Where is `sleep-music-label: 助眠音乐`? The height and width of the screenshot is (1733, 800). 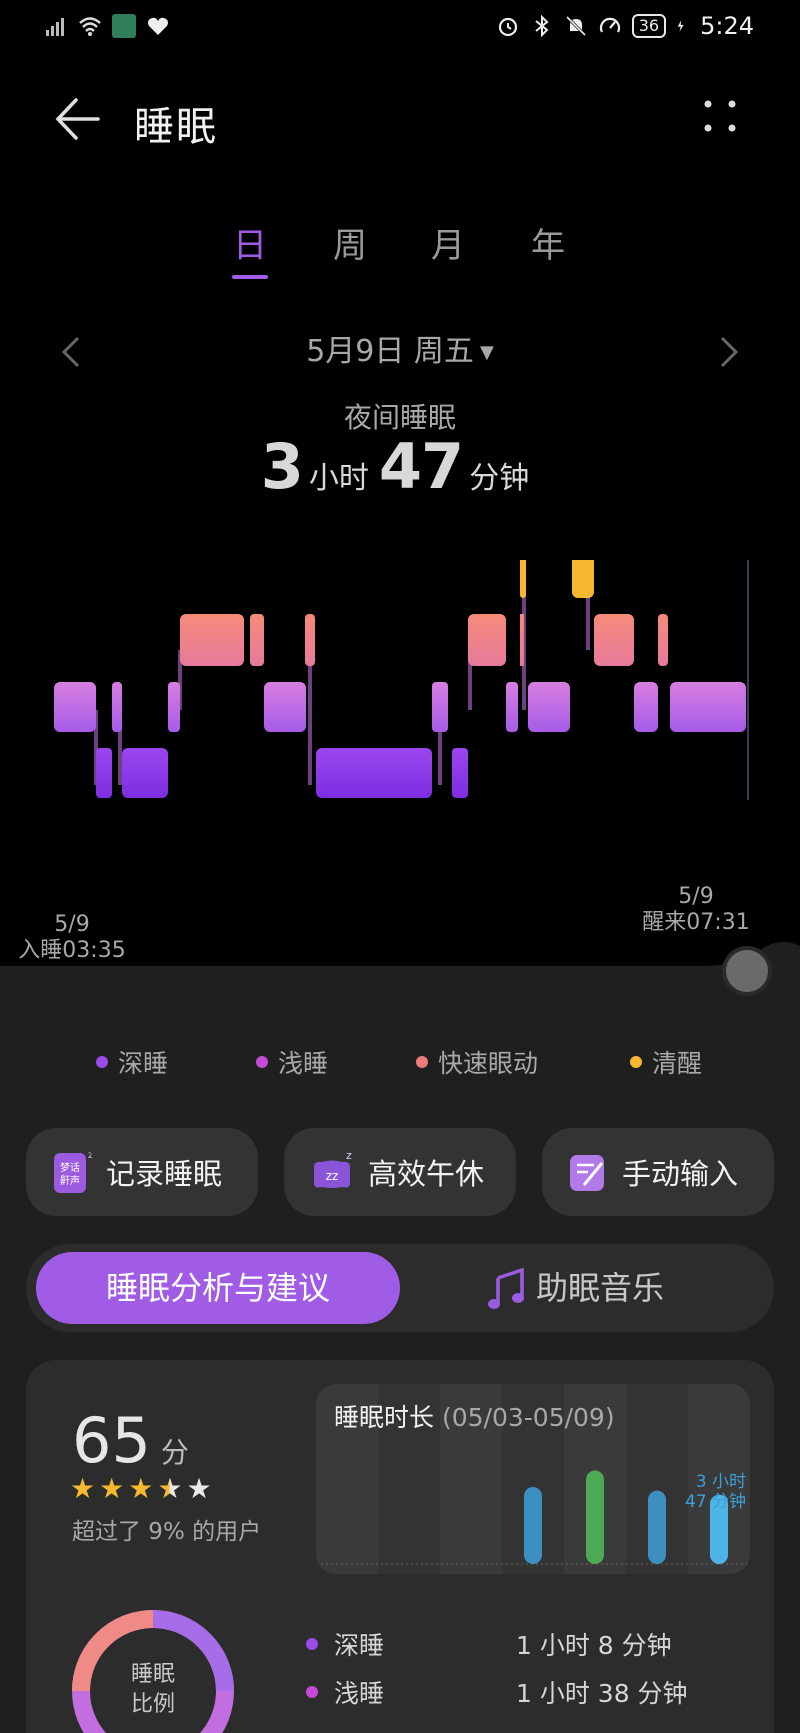
sleep-music-label: 助眠音乐 is located at coordinates (600, 1288).